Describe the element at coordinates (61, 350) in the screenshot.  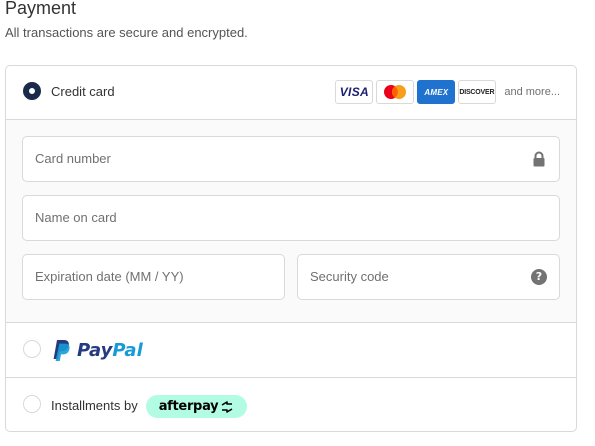
I see `paypal-p-icon` at that location.